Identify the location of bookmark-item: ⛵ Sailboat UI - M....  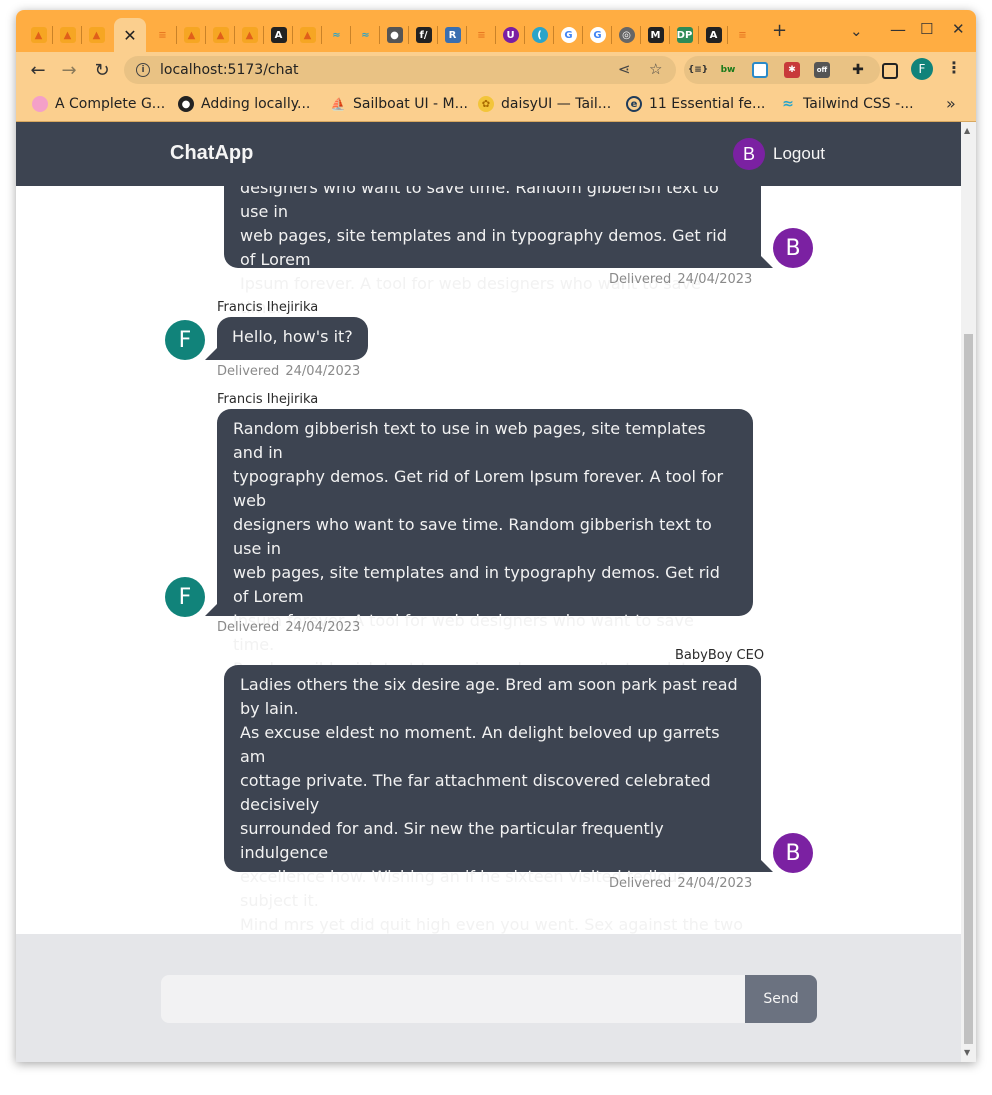
(399, 104).